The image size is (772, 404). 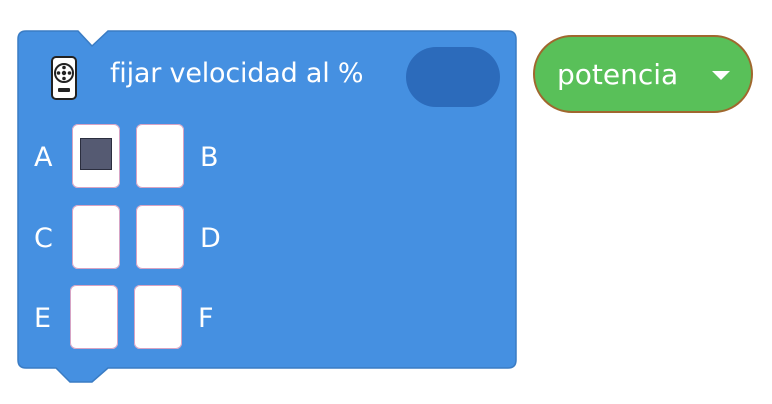 I want to click on port-checkbox-f, so click(x=158, y=317).